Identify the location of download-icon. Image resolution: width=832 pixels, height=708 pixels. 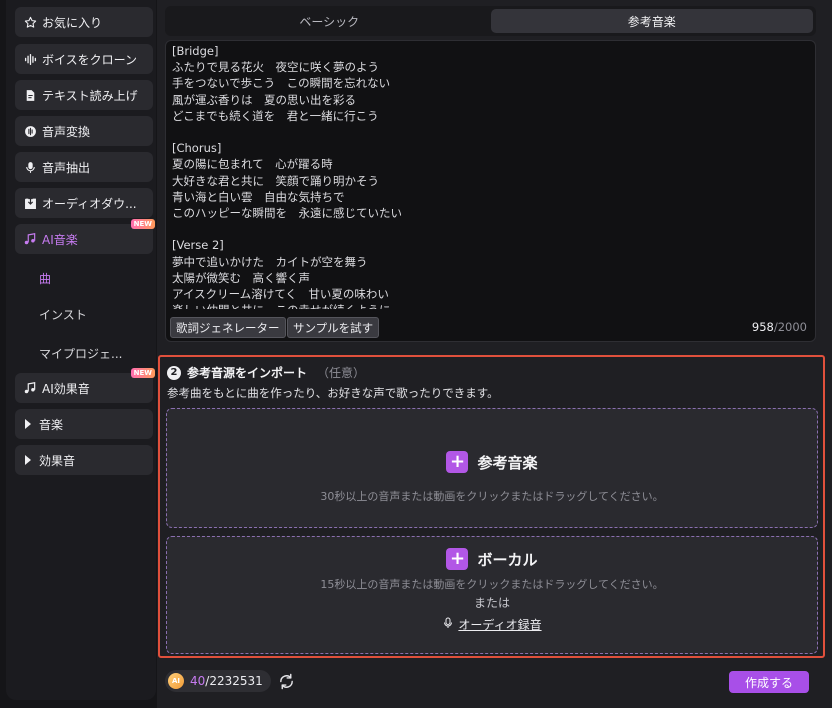
(30, 203).